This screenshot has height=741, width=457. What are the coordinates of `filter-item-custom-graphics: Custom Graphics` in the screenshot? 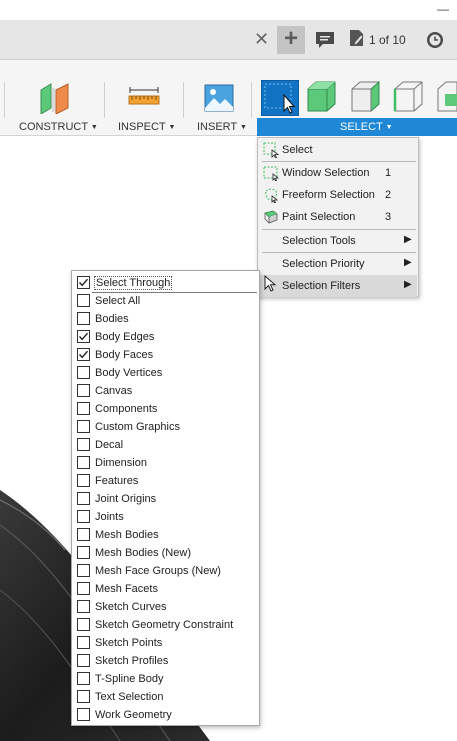 It's located at (167, 427).